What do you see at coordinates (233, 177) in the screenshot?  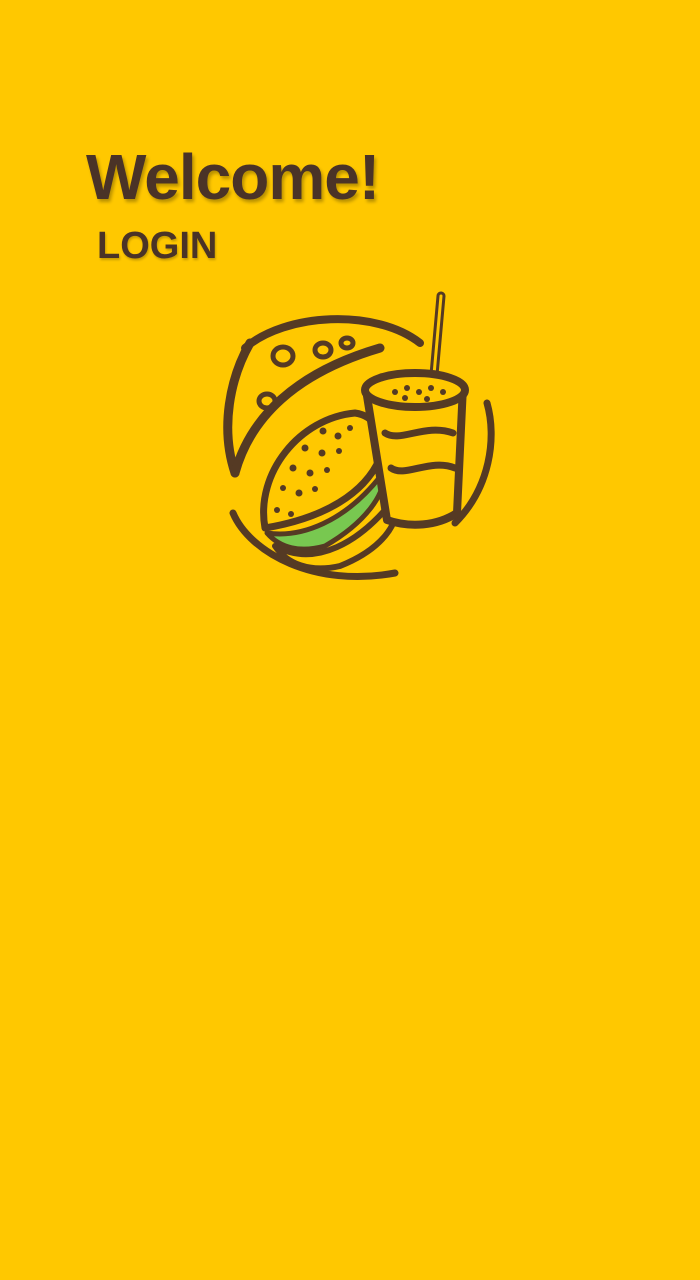 I see `welcome-title: Welcome!` at bounding box center [233, 177].